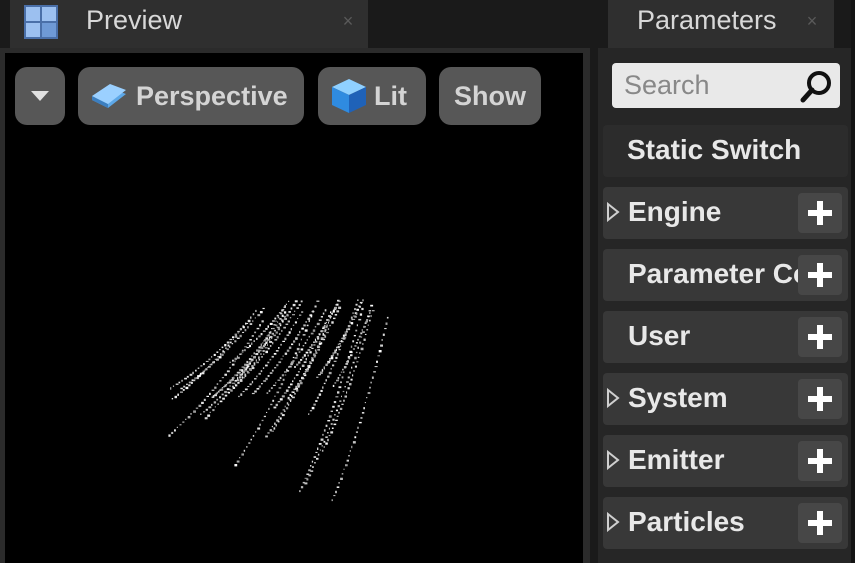 Image resolution: width=855 pixels, height=563 pixels. Describe the element at coordinates (725, 523) in the screenshot. I see `category-particles: Particles` at that location.